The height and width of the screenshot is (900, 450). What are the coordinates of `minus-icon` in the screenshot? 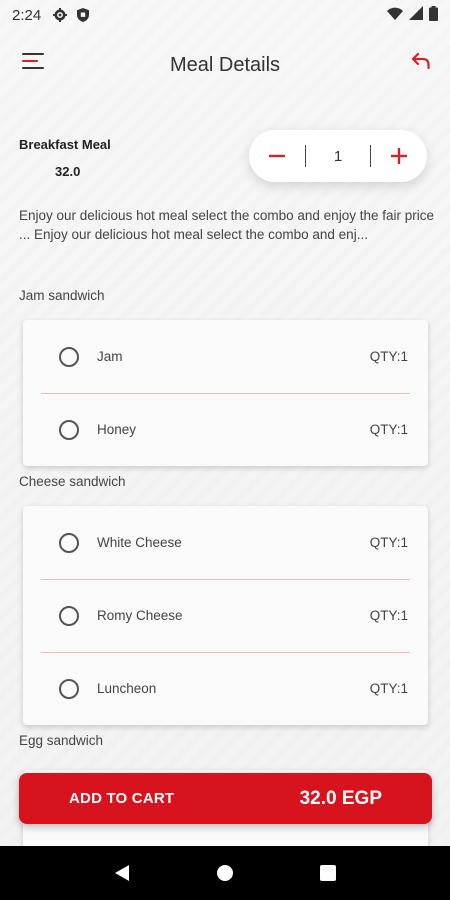 It's located at (277, 156).